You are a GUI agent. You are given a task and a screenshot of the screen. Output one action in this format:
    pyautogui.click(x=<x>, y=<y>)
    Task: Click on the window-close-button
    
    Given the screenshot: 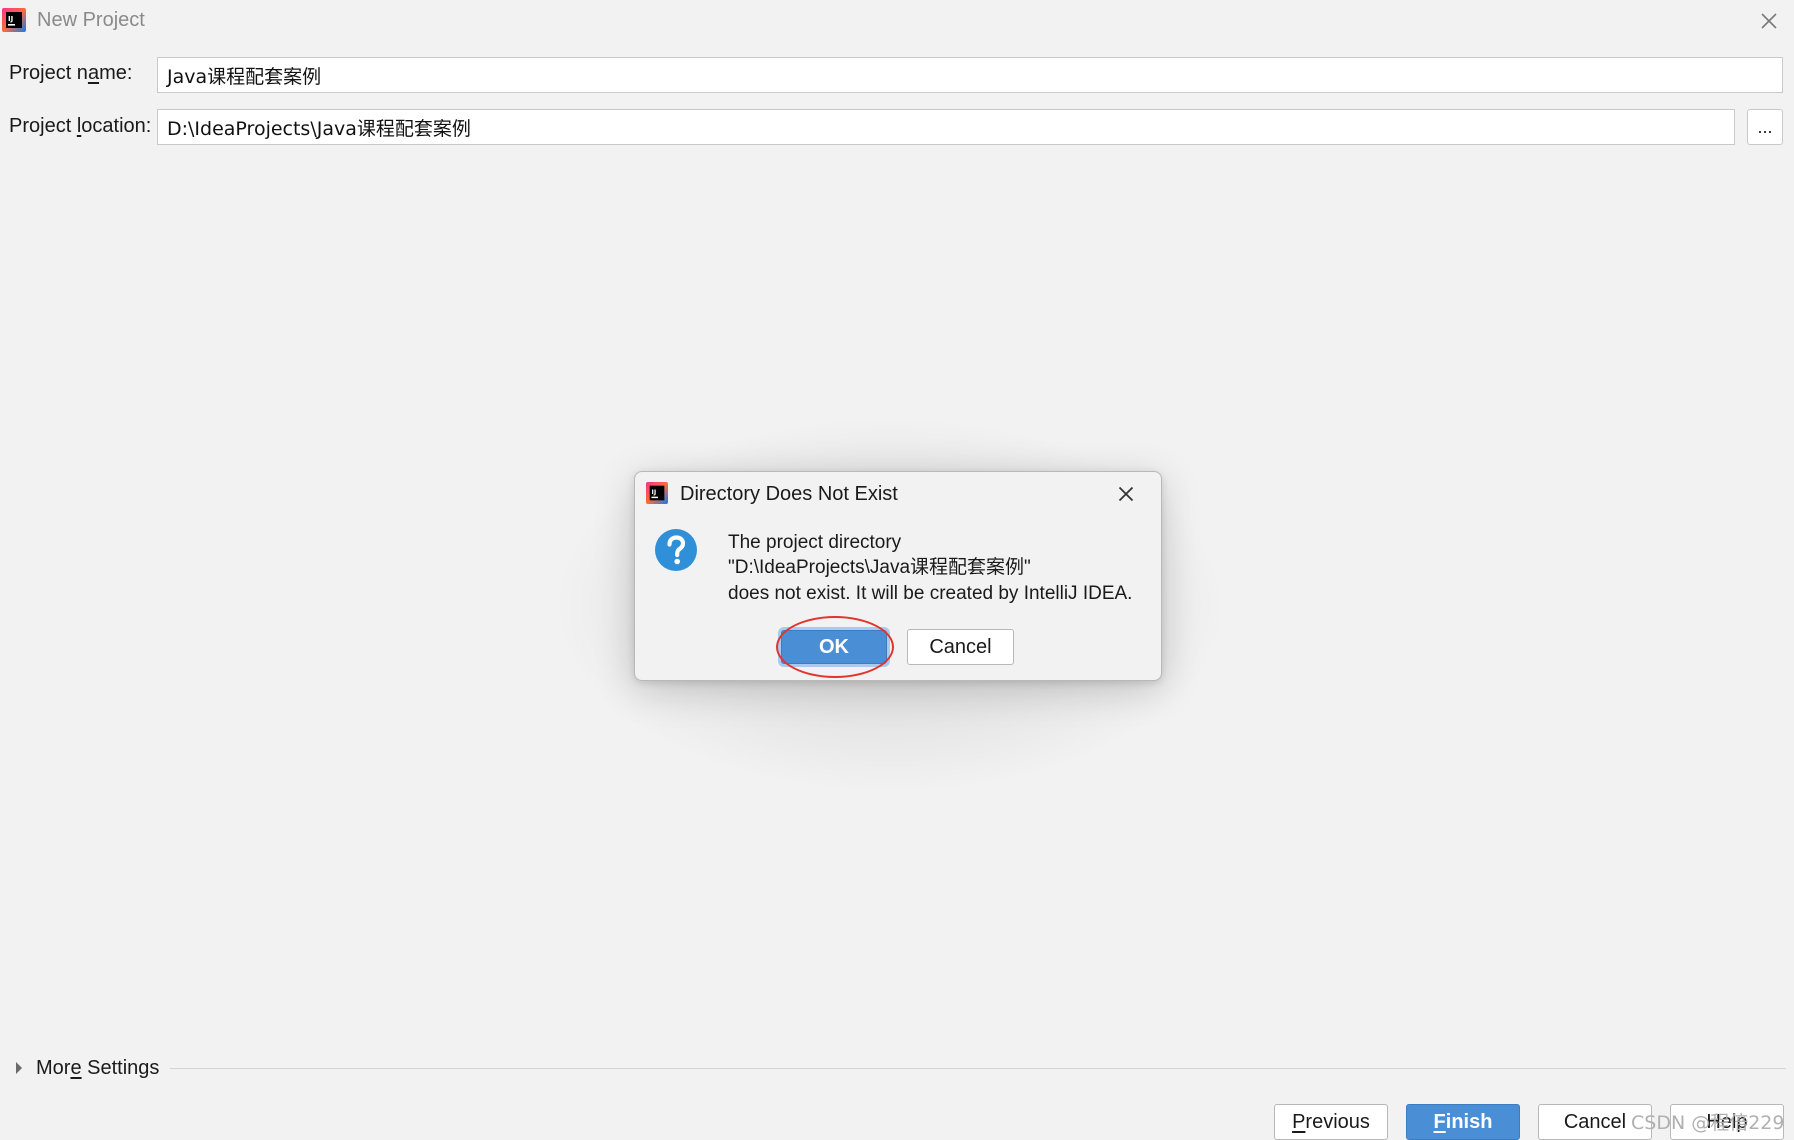 What is the action you would take?
    pyautogui.click(x=1769, y=21)
    